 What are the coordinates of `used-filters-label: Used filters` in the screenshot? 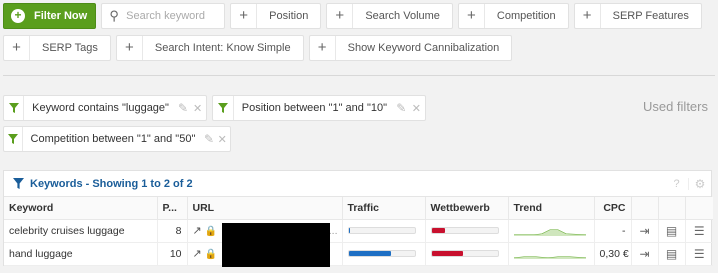 It's located at (675, 106).